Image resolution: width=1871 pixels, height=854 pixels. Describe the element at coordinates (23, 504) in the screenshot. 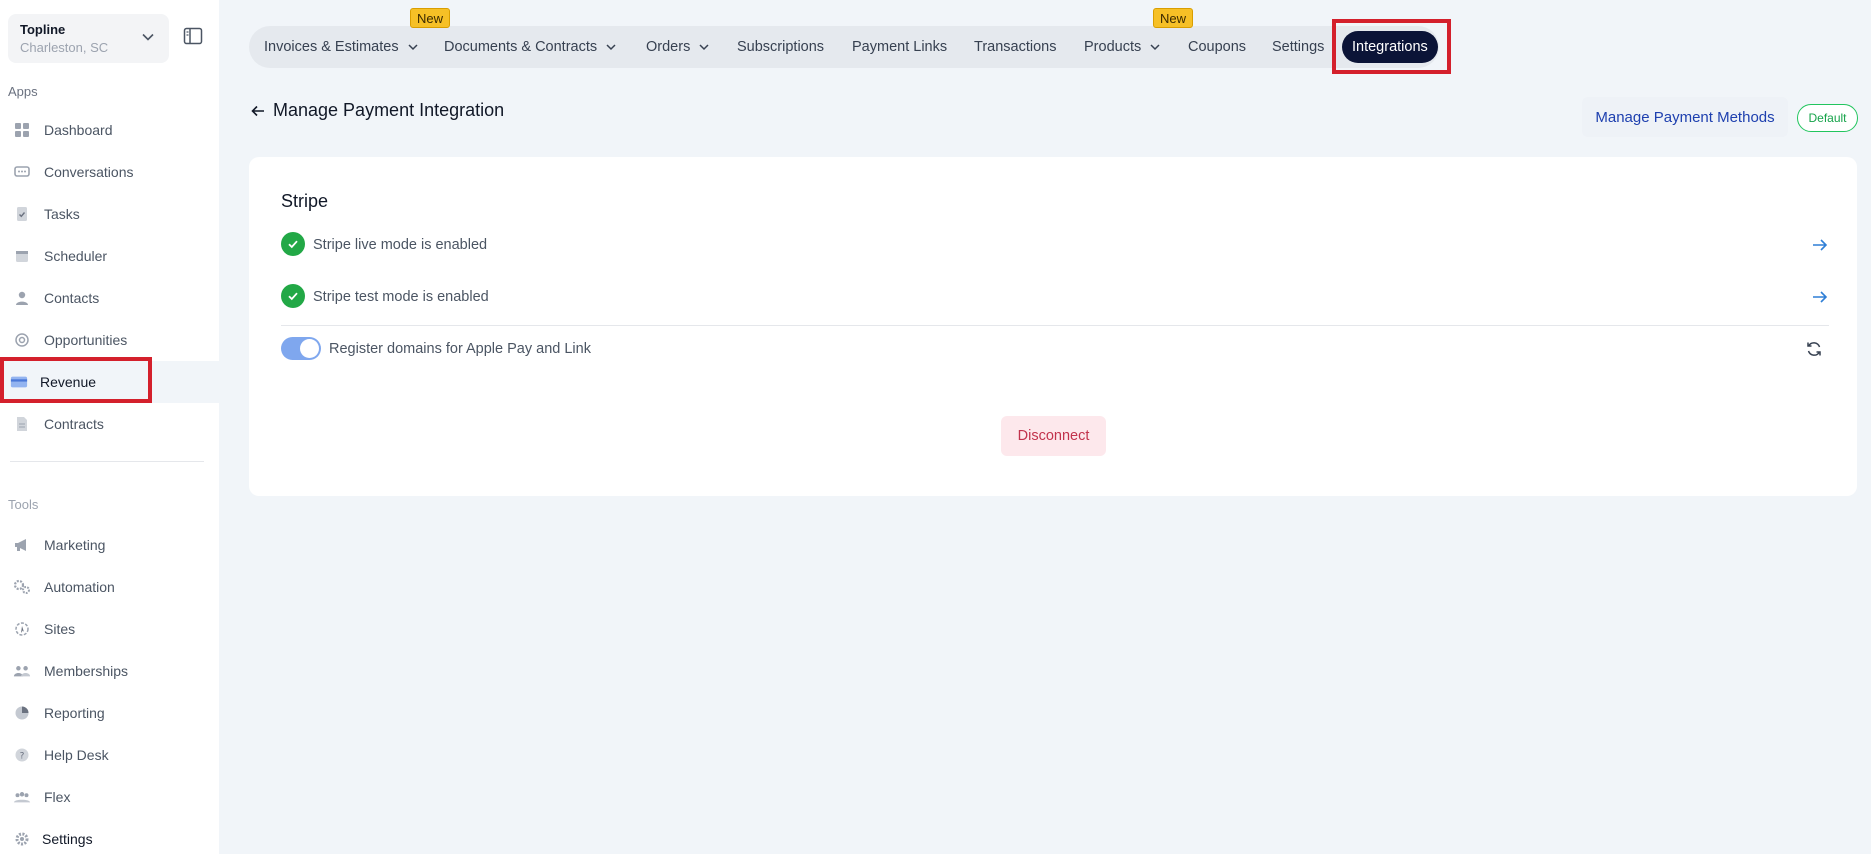

I see `tools-section-label: Tools` at that location.